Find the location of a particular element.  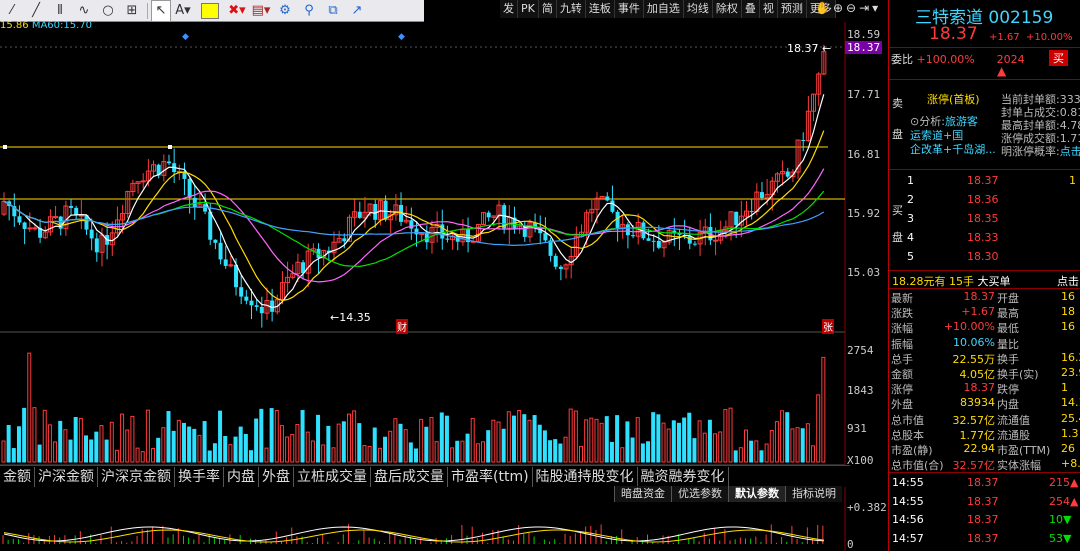

menu-item: 除权 is located at coordinates (727, 9).